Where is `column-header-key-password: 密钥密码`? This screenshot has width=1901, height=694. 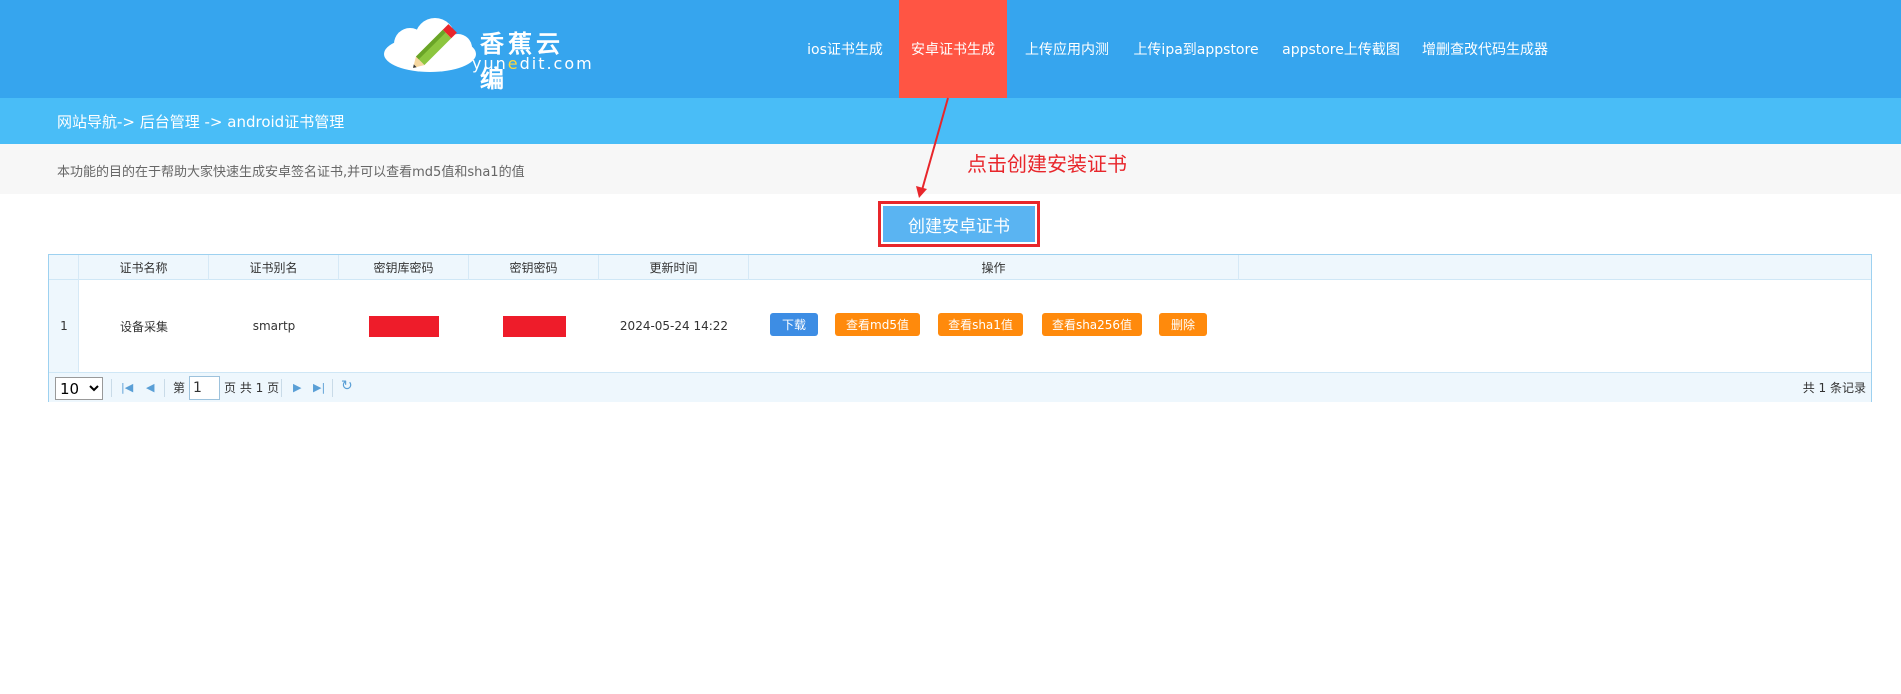
column-header-key-password: 密钥密码 is located at coordinates (534, 267).